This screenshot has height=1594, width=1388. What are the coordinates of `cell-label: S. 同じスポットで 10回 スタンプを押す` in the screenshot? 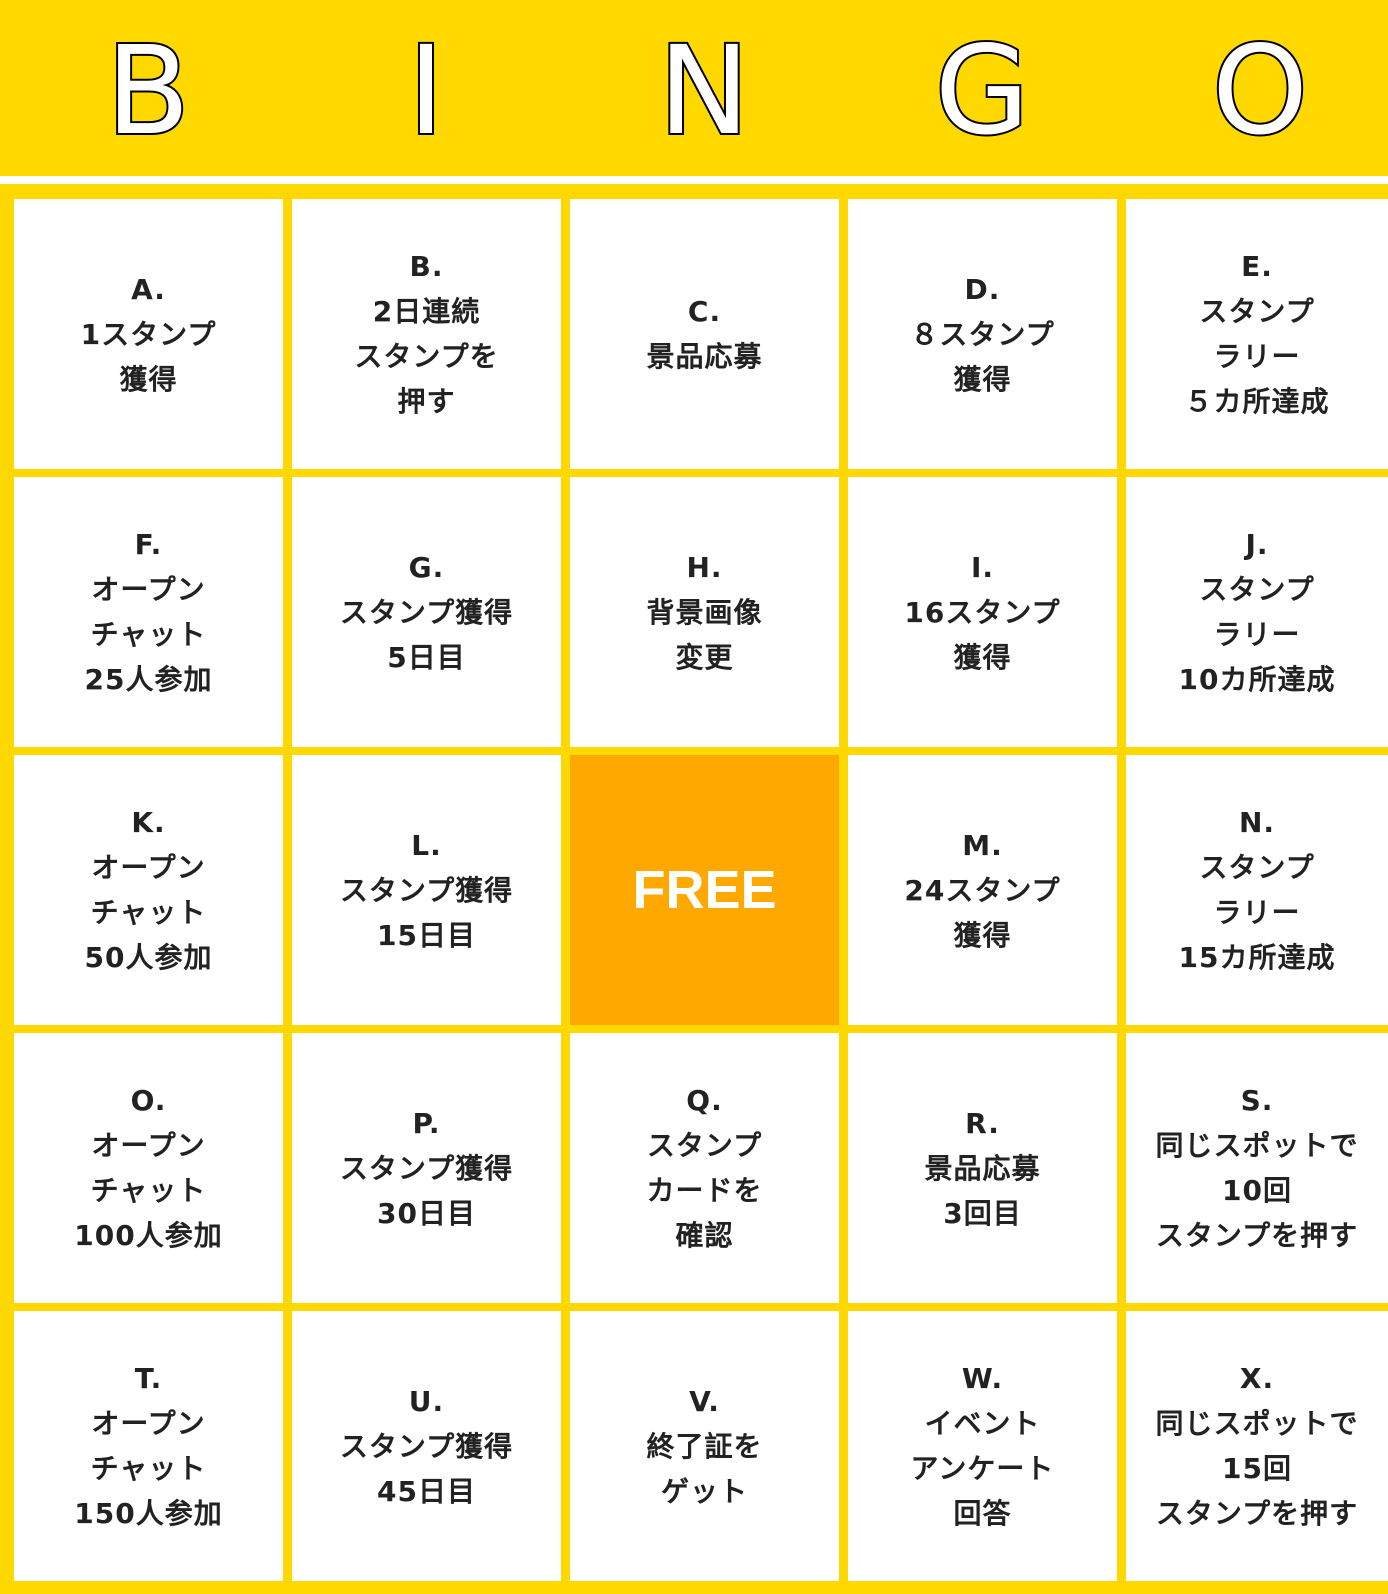 It's located at (1257, 1168).